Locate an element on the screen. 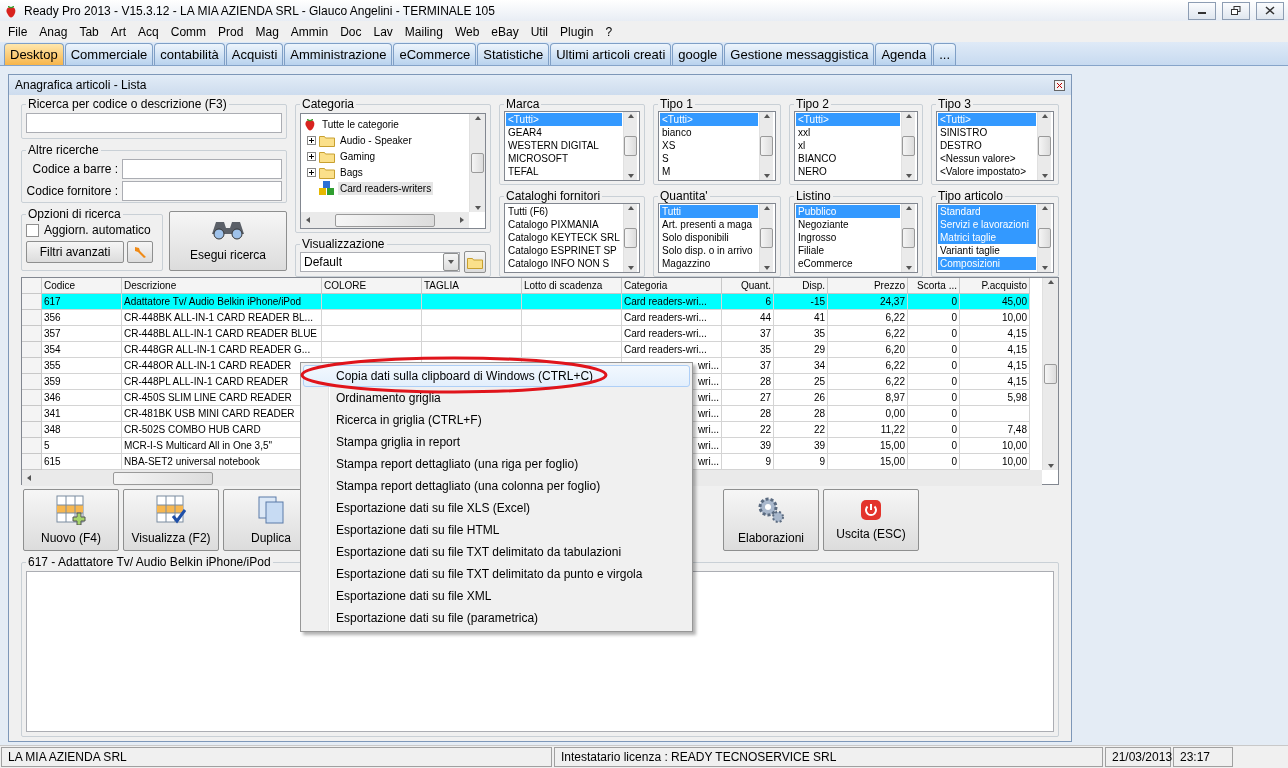  table-cell: 29 is located at coordinates (801, 350).